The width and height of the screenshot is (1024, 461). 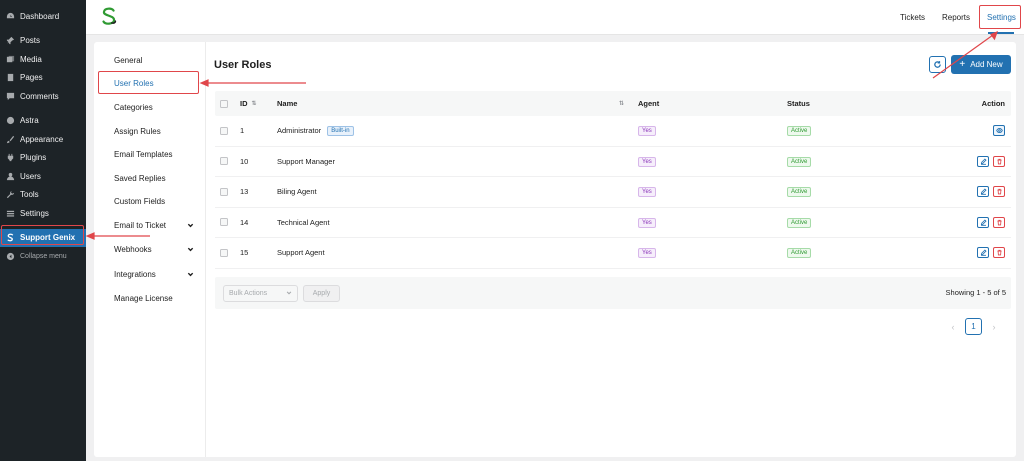 What do you see at coordinates (321, 293) in the screenshot?
I see `apply-button: Apply` at bounding box center [321, 293].